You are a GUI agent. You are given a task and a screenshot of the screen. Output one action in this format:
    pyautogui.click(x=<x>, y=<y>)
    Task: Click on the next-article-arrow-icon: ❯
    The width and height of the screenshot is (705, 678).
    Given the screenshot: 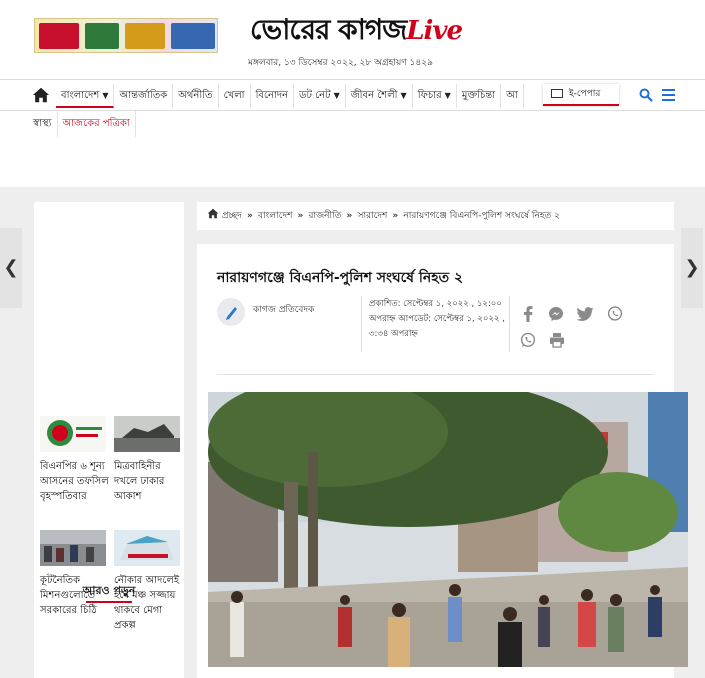 What is the action you would take?
    pyautogui.click(x=692, y=268)
    